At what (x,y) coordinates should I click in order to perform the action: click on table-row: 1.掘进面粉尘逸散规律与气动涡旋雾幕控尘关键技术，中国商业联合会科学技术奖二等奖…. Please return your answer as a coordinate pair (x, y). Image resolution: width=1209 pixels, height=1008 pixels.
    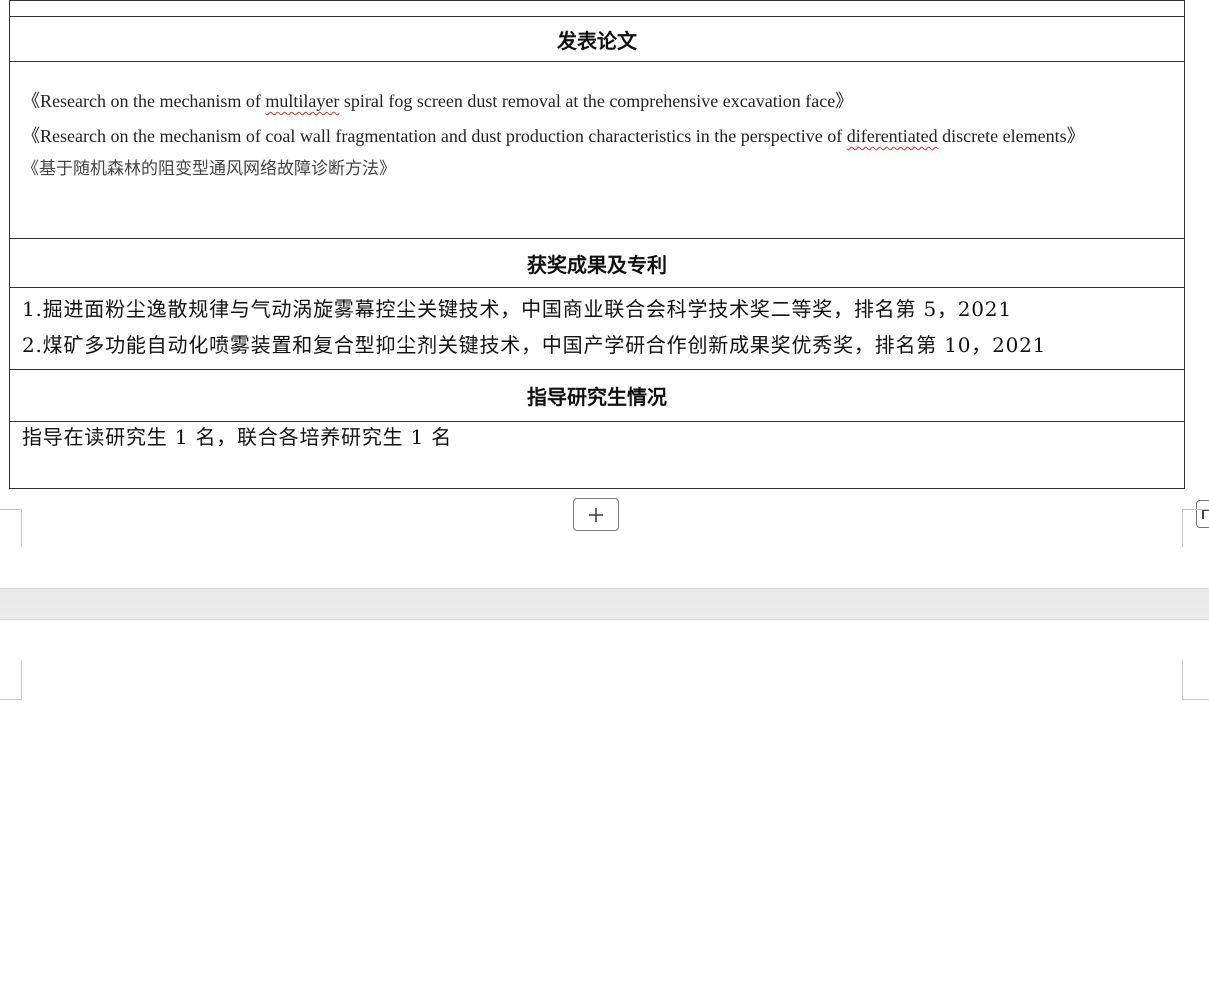
    Looking at the image, I should click on (597, 328).